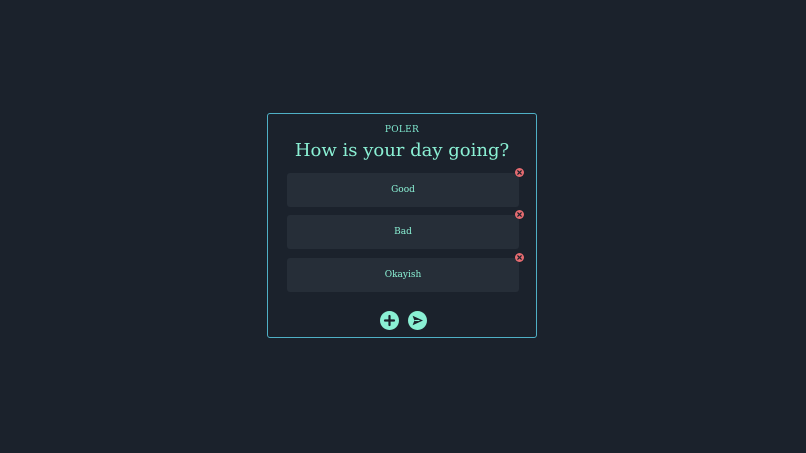 The height and width of the screenshot is (453, 806). Describe the element at coordinates (403, 275) in the screenshot. I see `poll-option-label: Okayish` at that location.